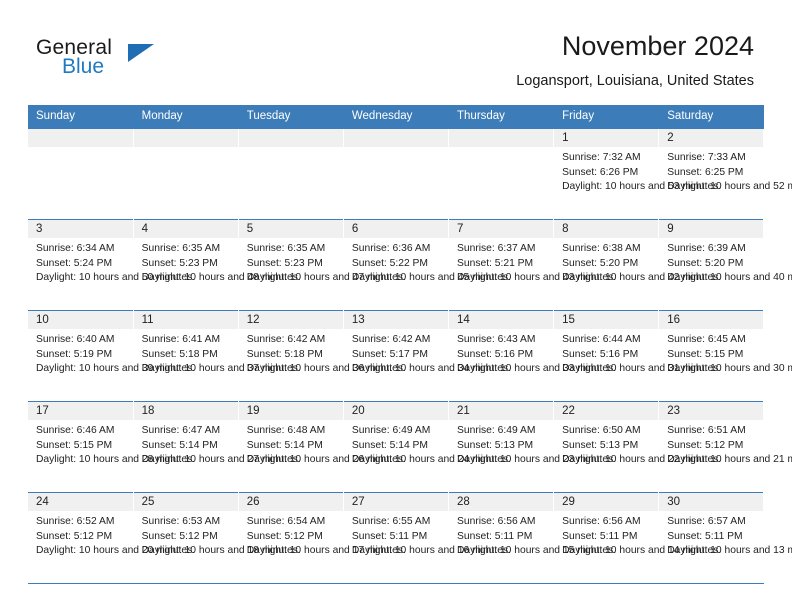 This screenshot has height=612, width=792. What do you see at coordinates (221, 460) in the screenshot?
I see `daylight-text: Daylight: 10 hours and 27 minutes.` at bounding box center [221, 460].